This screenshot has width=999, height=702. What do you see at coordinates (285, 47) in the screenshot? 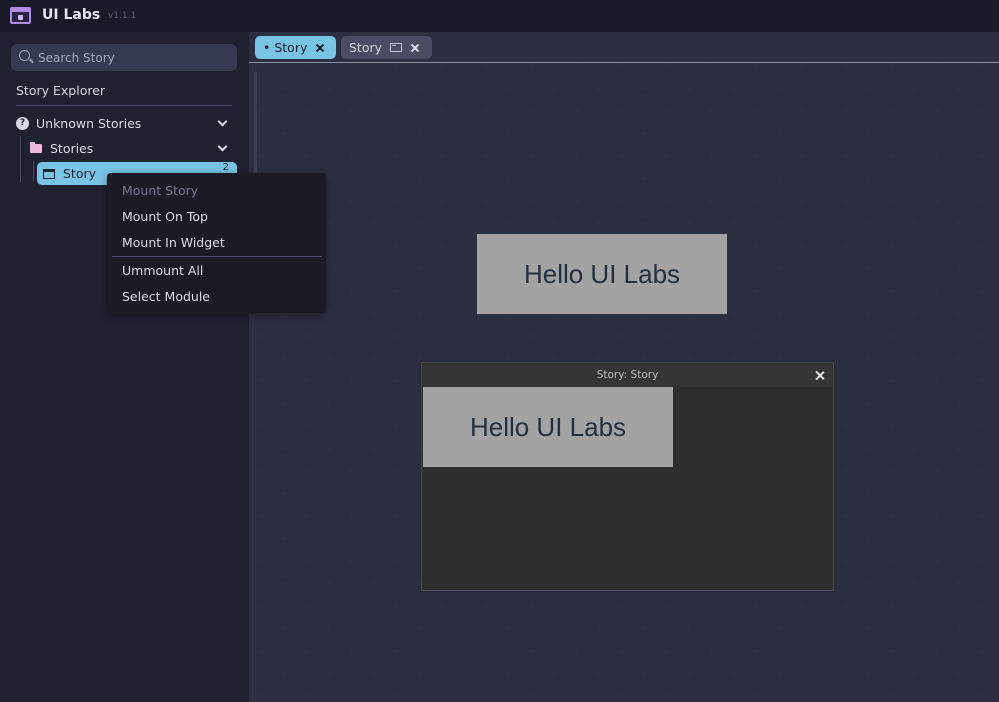
I see `tab-label: • Story` at bounding box center [285, 47].